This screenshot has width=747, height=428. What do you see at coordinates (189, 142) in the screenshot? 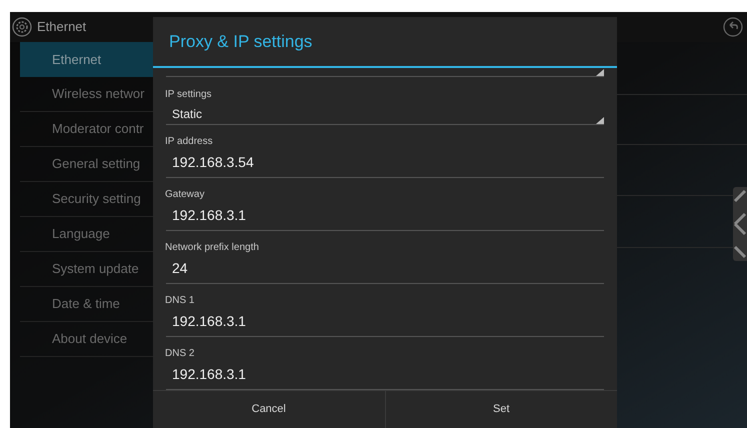
I see `field-label: IP address` at bounding box center [189, 142].